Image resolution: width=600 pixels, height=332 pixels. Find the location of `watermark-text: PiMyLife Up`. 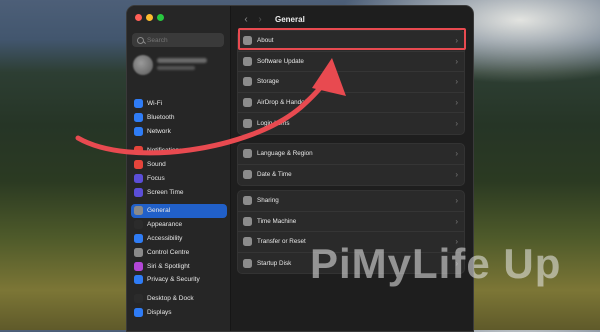

watermark-text: PiMyLife Up is located at coordinates (436, 263).